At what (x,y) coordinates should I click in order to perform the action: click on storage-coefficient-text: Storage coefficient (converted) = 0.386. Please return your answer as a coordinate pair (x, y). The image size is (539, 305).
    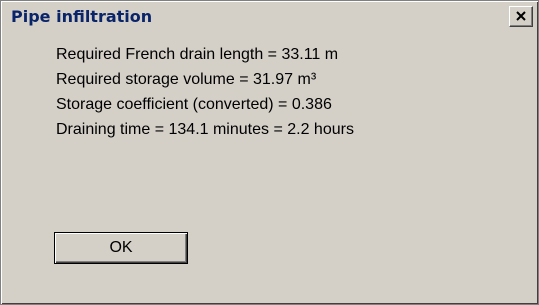
    Looking at the image, I should click on (194, 104).